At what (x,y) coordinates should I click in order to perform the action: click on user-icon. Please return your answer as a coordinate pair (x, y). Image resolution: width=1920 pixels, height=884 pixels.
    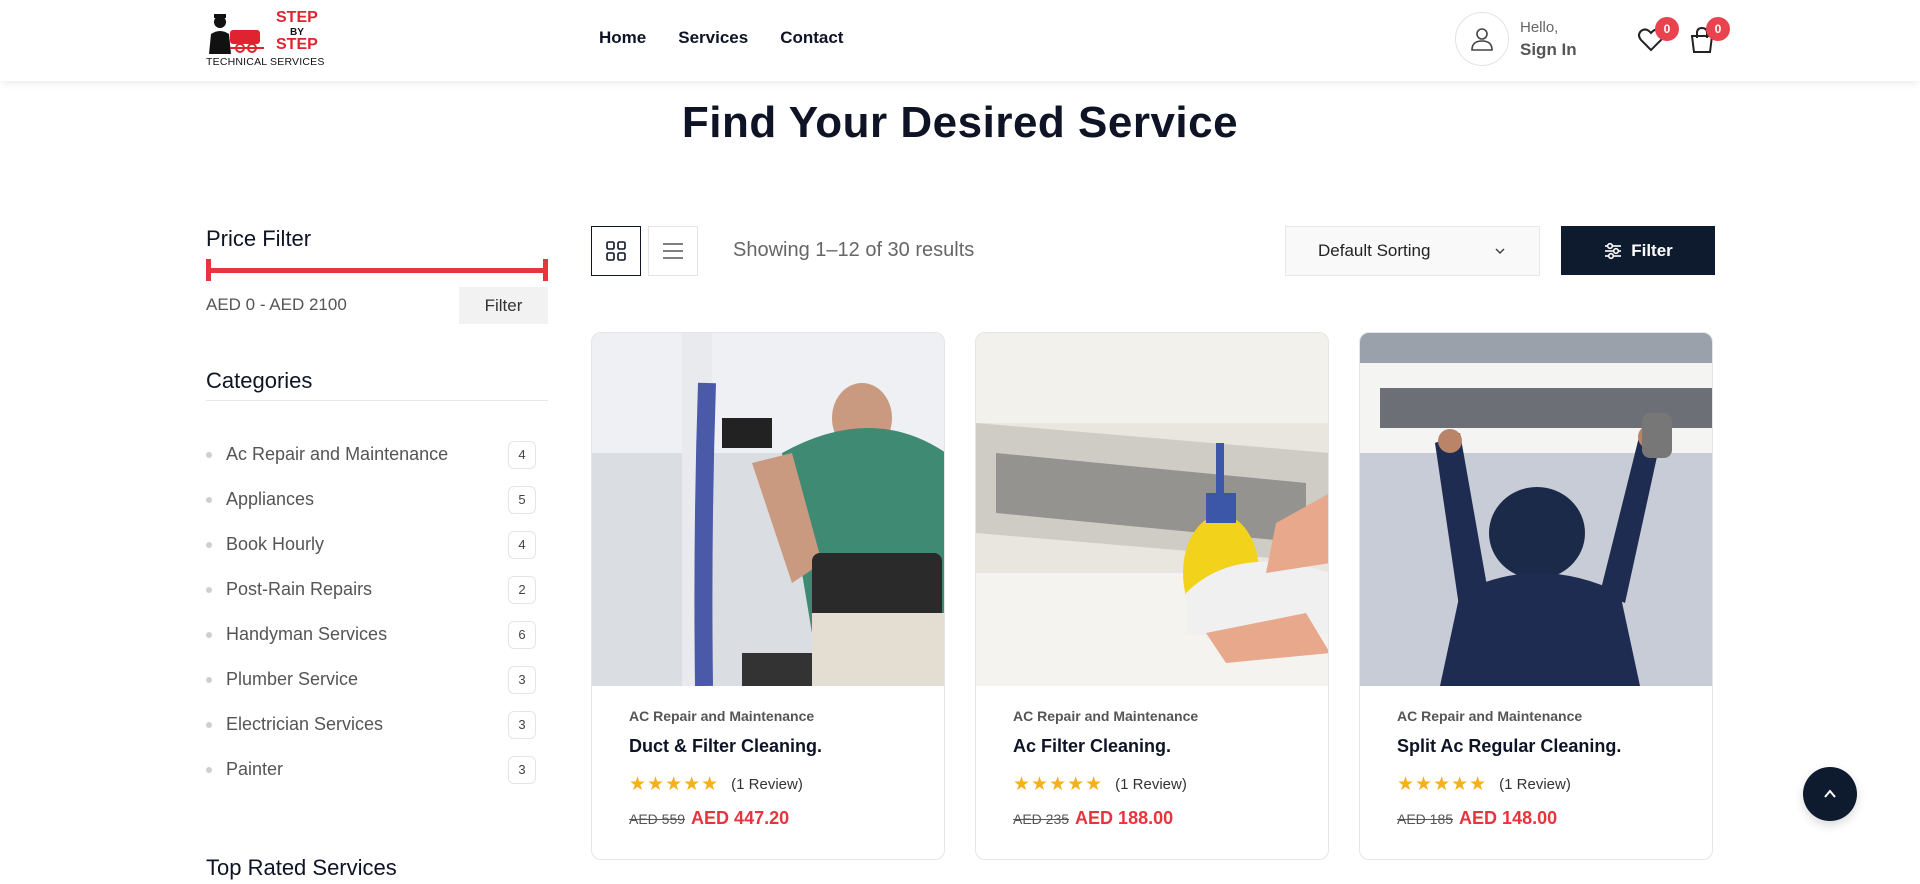
    Looking at the image, I should click on (1482, 39).